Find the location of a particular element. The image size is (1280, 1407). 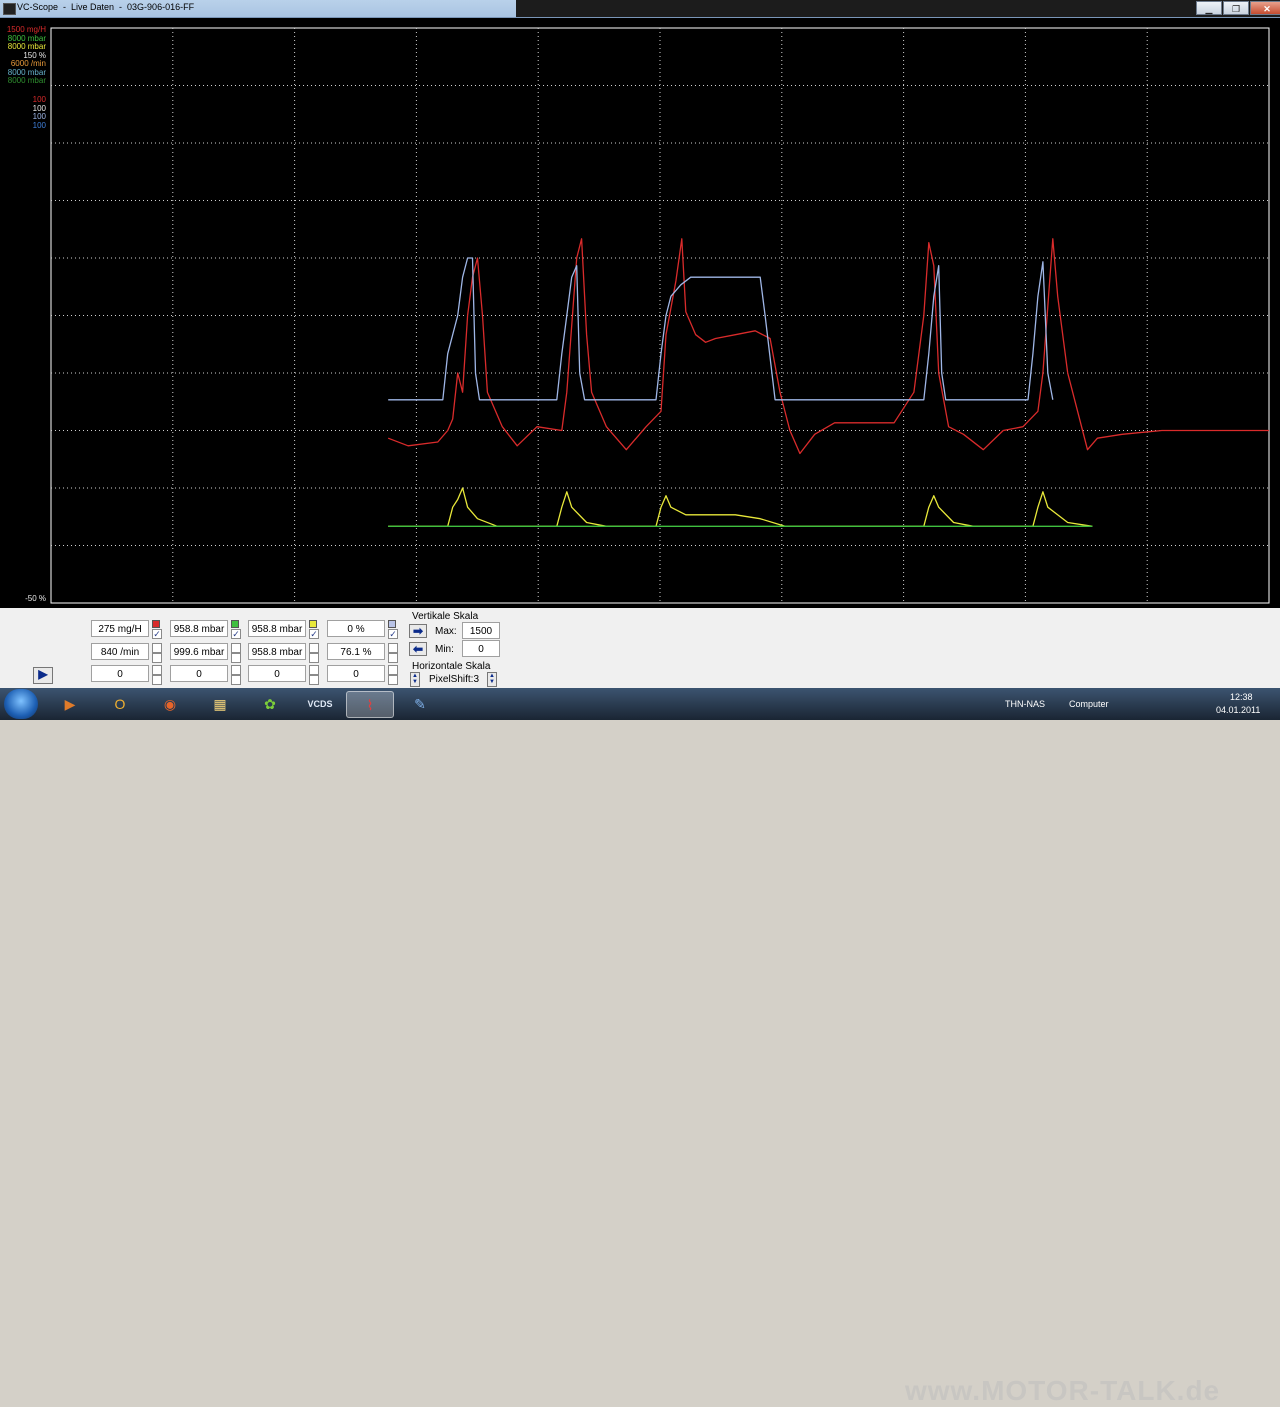

clock-time: 12:38 is located at coordinates (1241, 697).